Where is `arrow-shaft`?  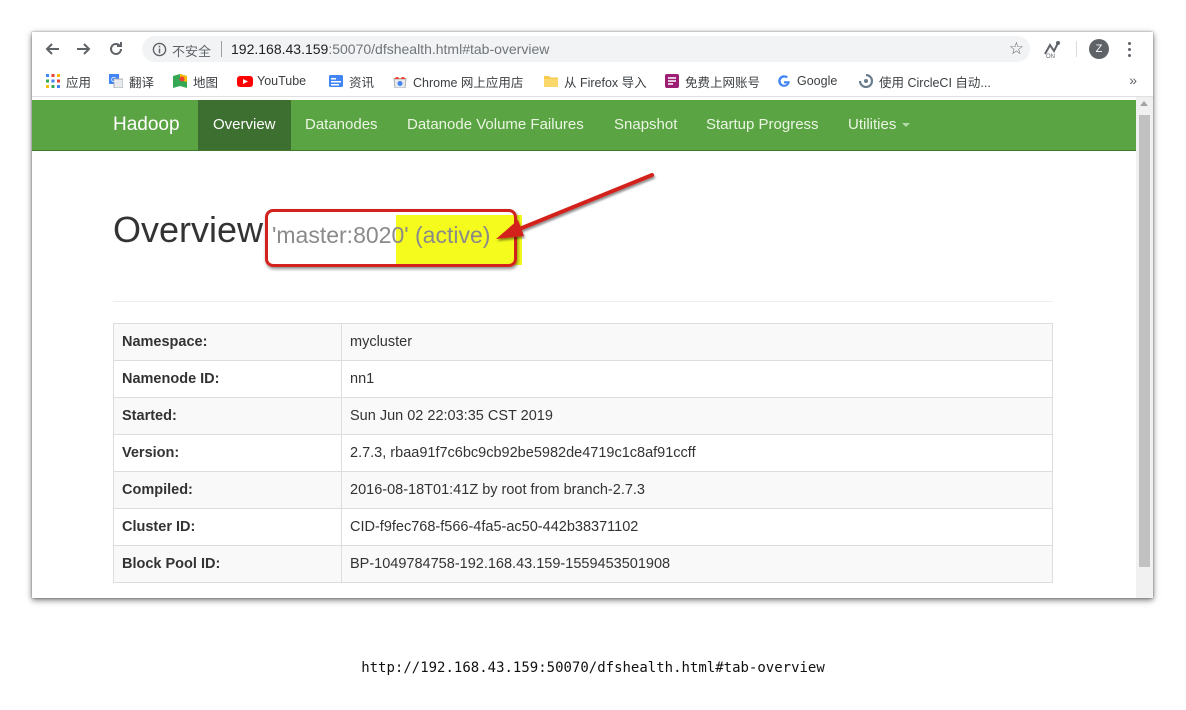 arrow-shaft is located at coordinates (582, 203).